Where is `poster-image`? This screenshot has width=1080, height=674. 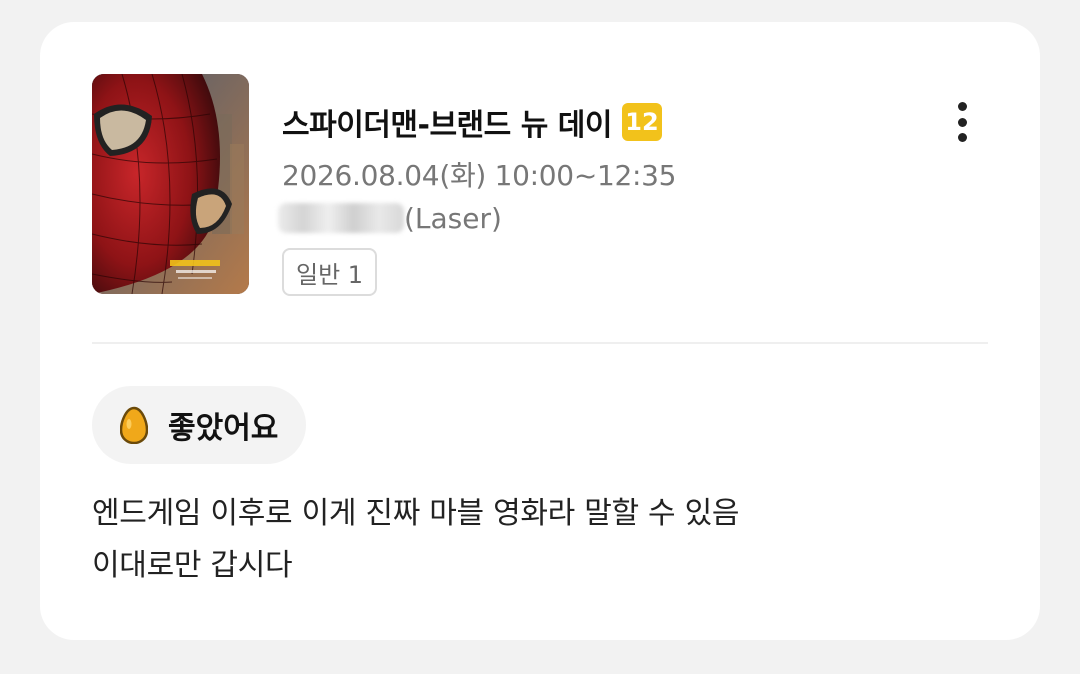 poster-image is located at coordinates (170, 184).